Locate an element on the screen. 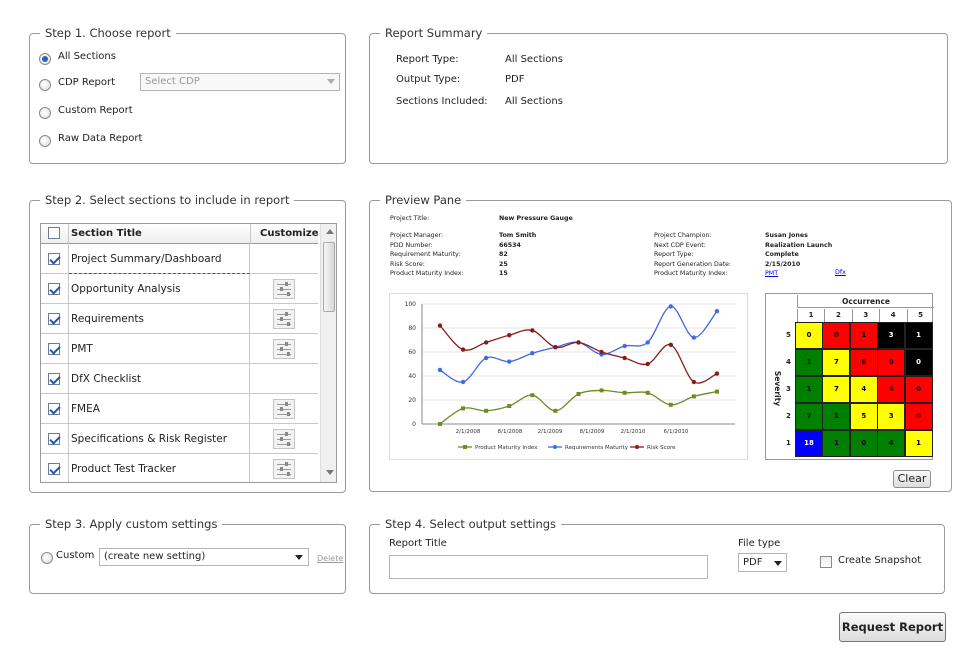 The height and width of the screenshot is (652, 963). report-summary-legend: Report Summary is located at coordinates (434, 33).